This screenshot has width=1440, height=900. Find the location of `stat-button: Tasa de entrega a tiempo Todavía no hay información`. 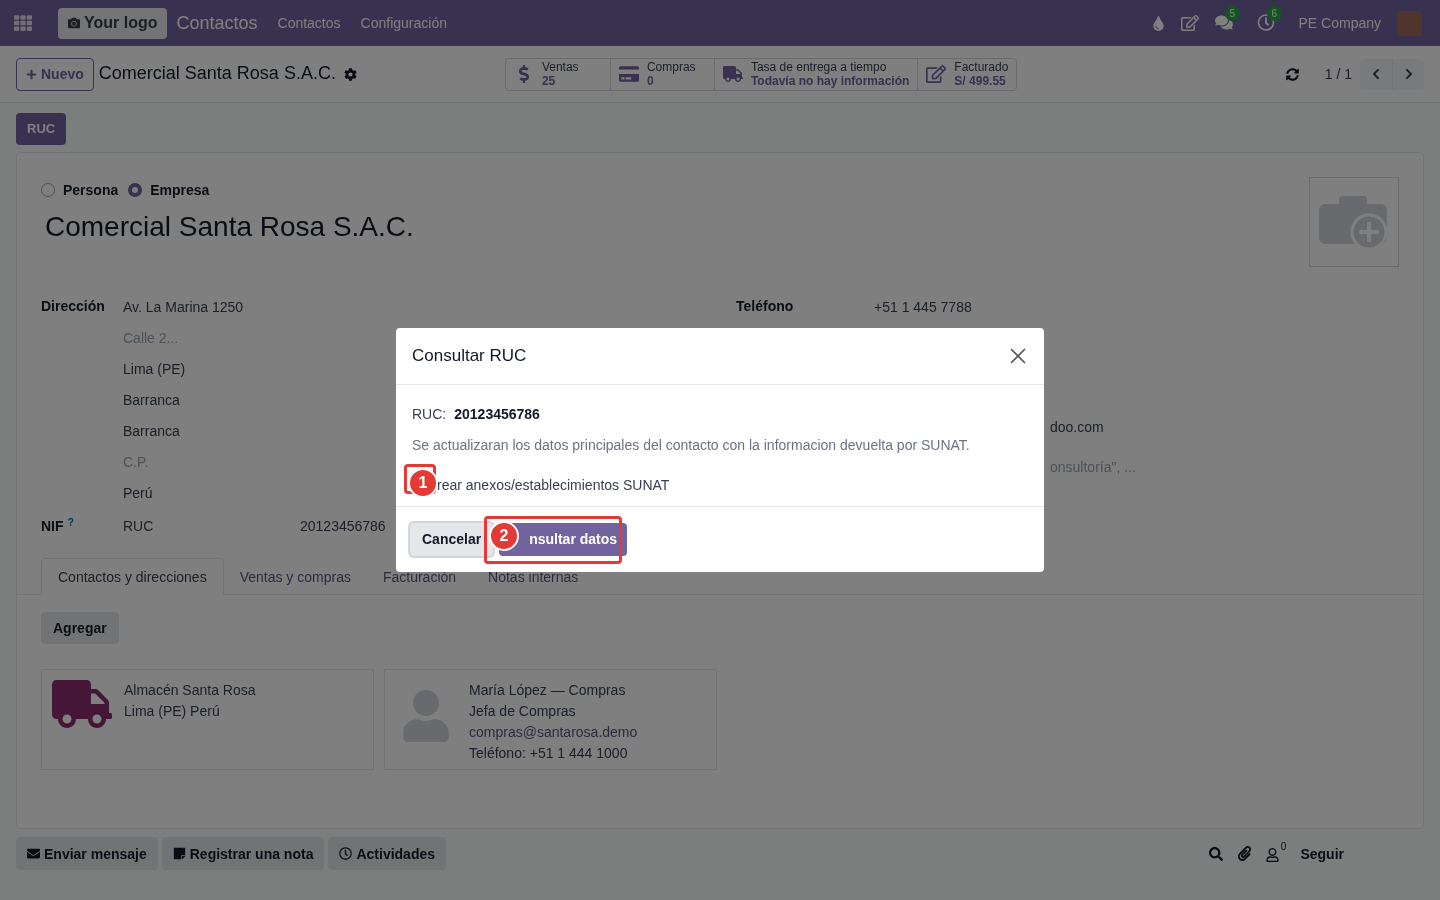

stat-button: Tasa de entrega a tiempo Todavía no hay información is located at coordinates (815, 74).